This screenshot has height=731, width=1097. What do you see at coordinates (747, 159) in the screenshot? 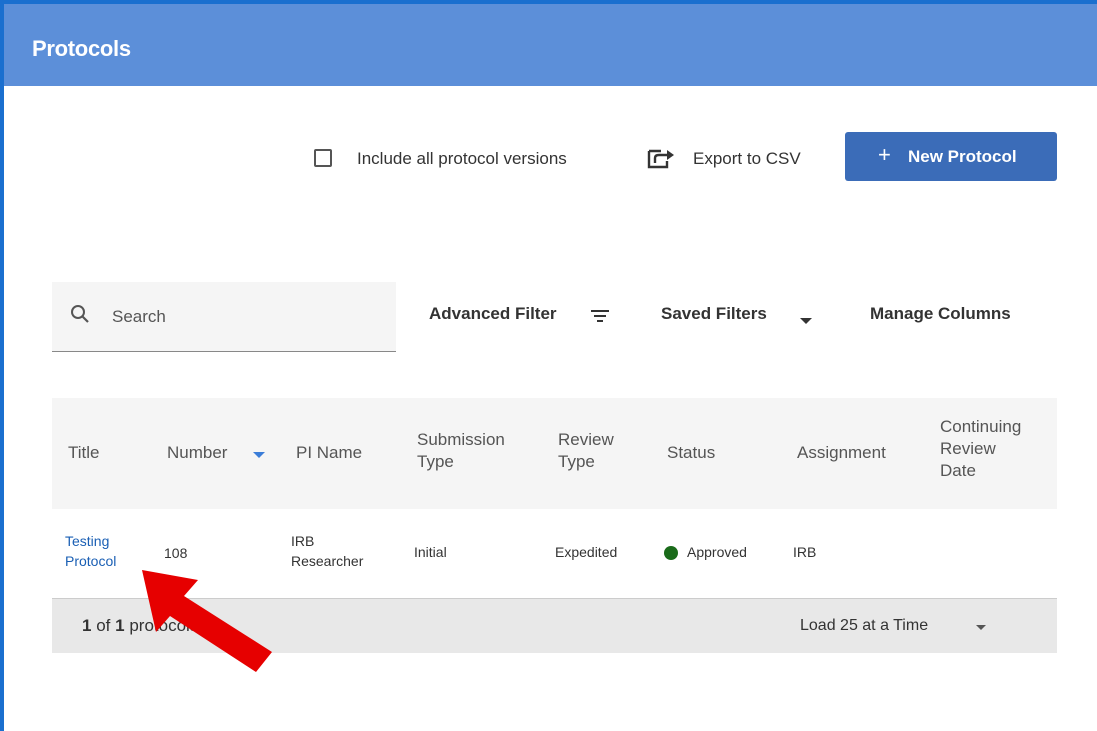
I see `export-csv-button: Export to CSV` at bounding box center [747, 159].